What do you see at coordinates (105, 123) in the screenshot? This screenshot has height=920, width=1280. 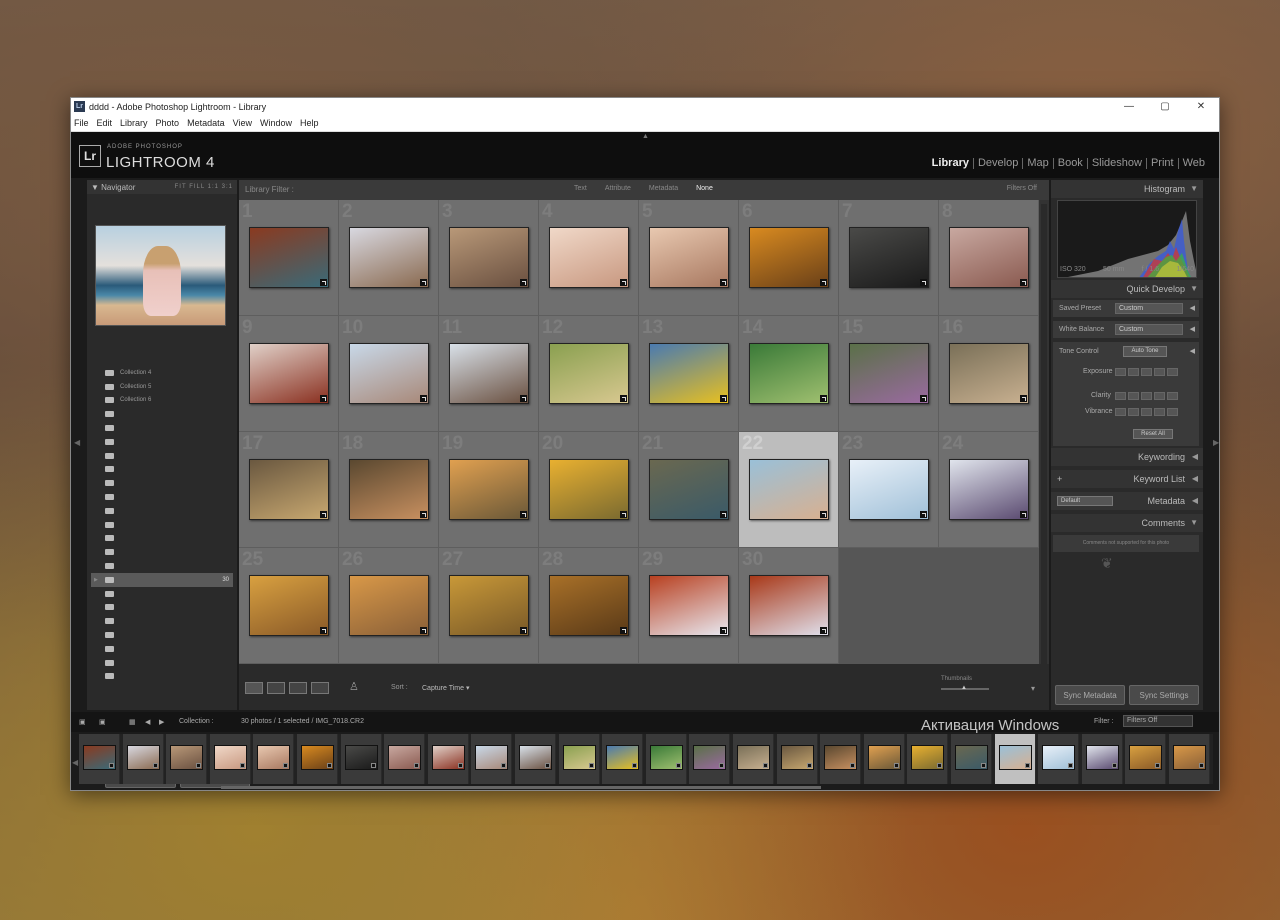 I see `menu-edit: Edit` at bounding box center [105, 123].